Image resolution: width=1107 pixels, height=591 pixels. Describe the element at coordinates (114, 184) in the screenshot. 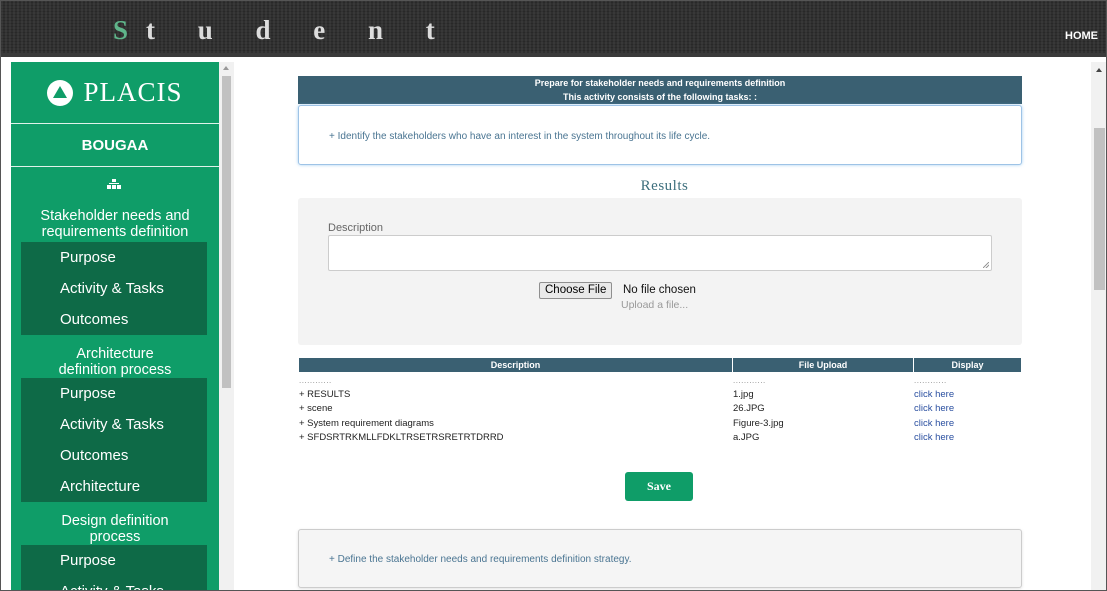

I see `sitemap-icon` at that location.